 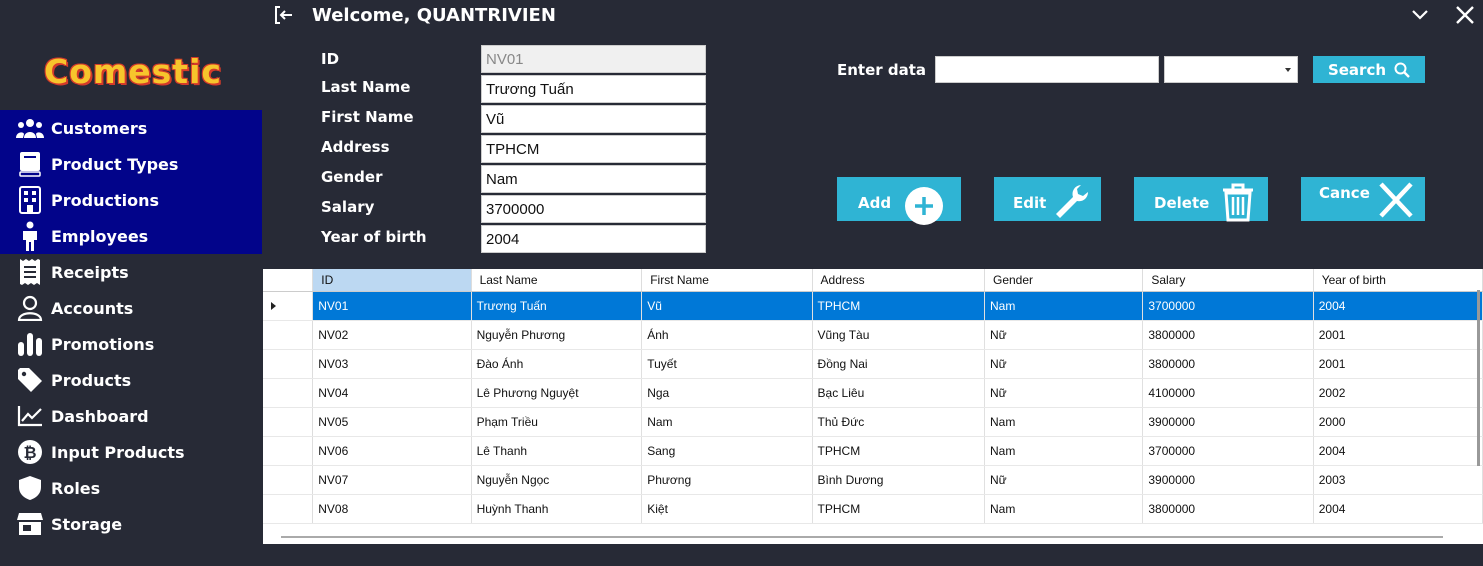 I want to click on cell-year-of-birth: 2002, so click(x=1398, y=393).